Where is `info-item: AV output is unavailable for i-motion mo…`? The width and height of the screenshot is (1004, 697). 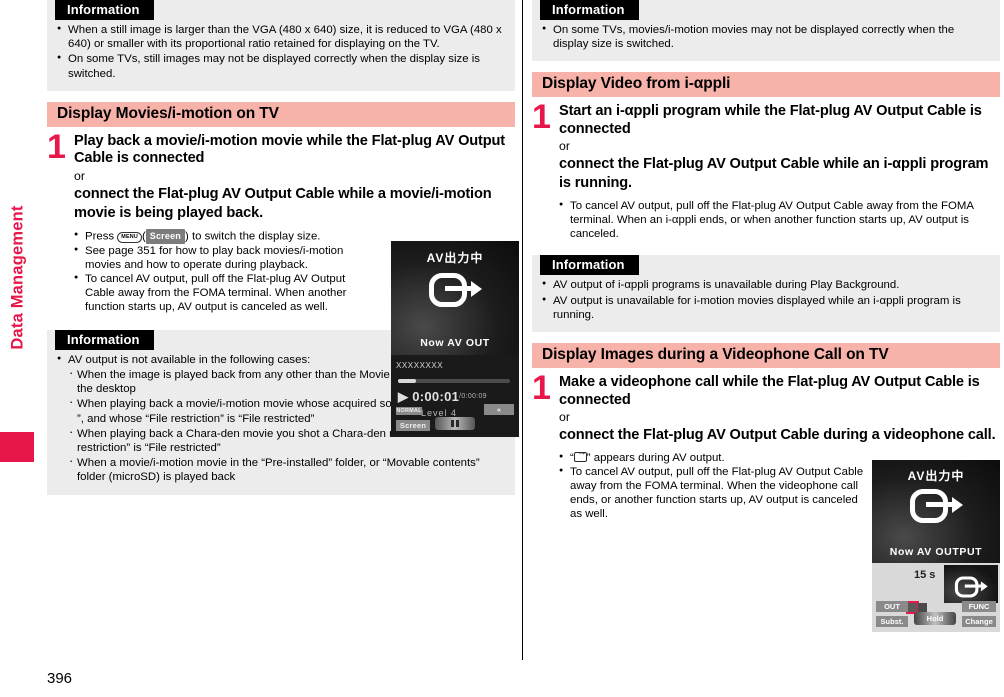
info-item: AV output is unavailable for i-motion mo… is located at coordinates (766, 307).